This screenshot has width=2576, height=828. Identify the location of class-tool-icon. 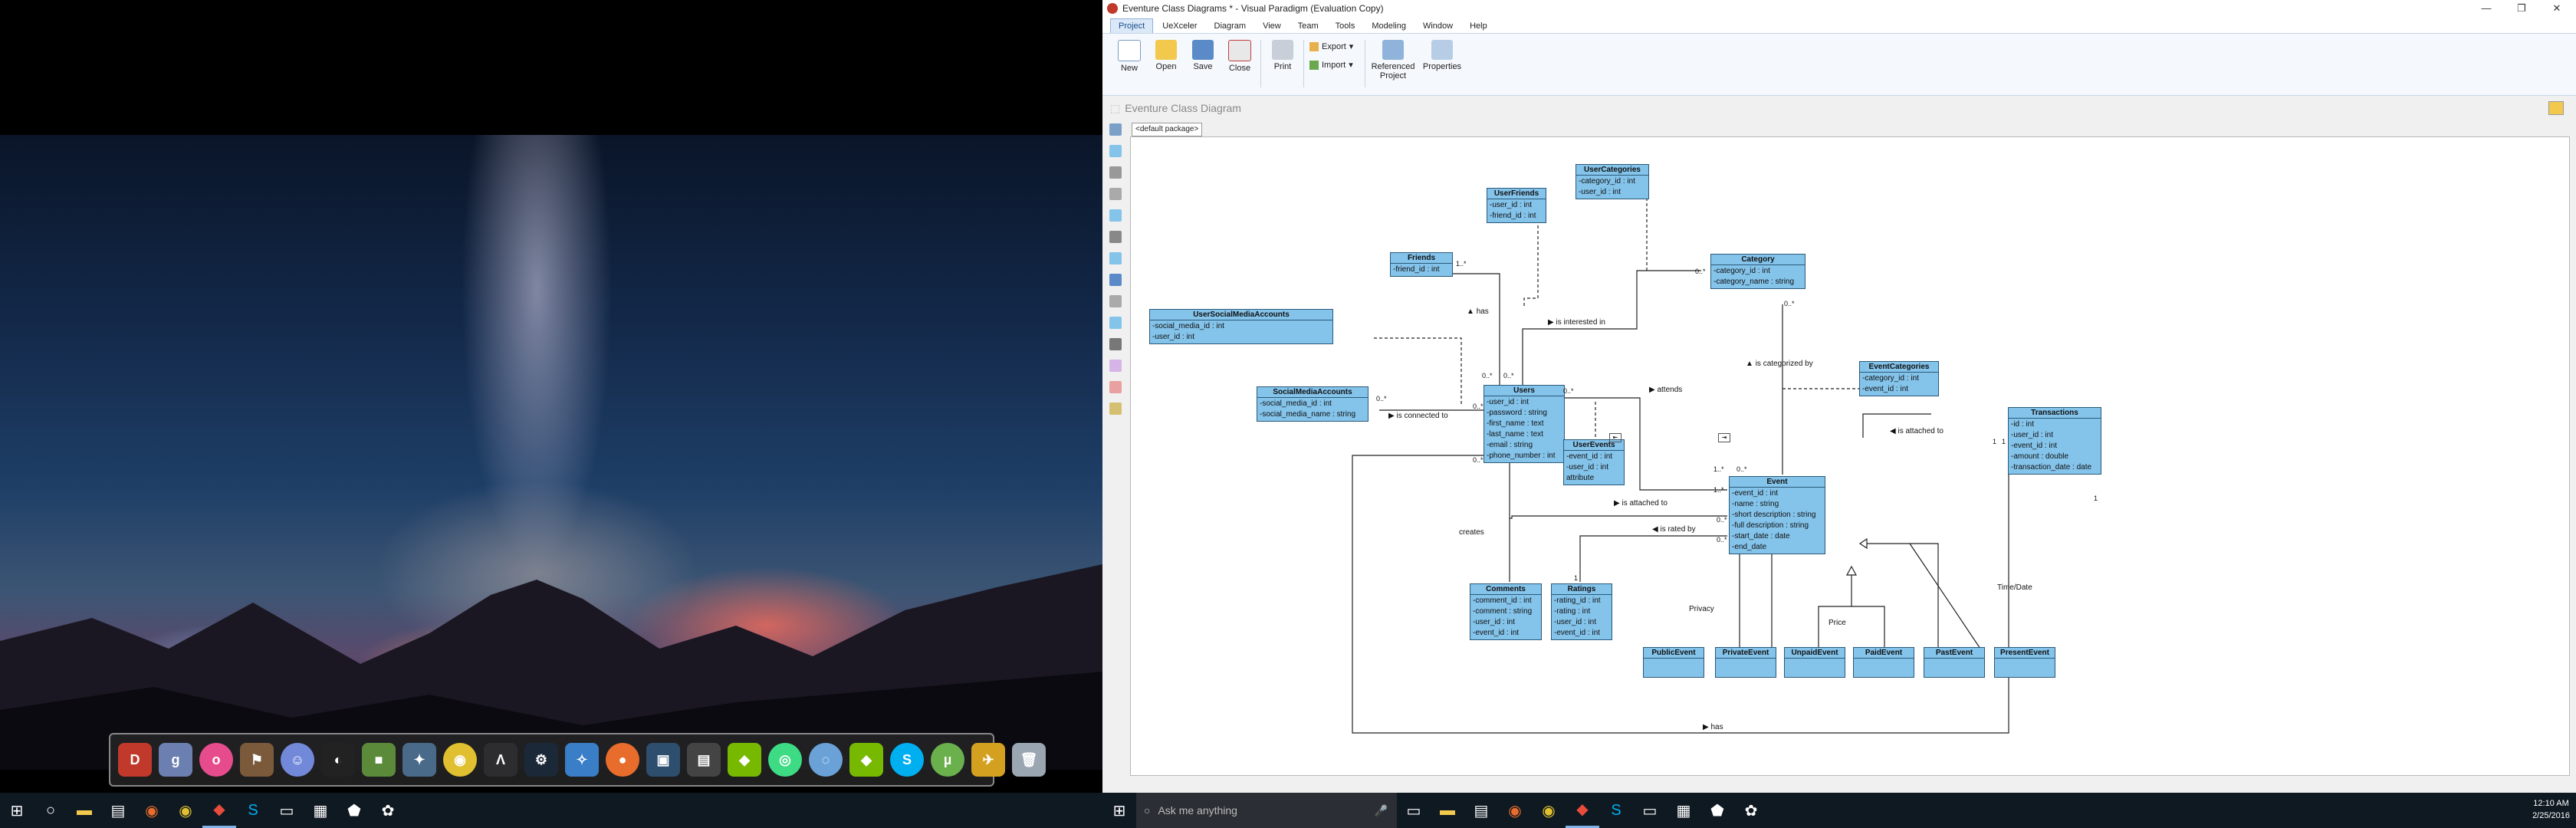
(1115, 151).